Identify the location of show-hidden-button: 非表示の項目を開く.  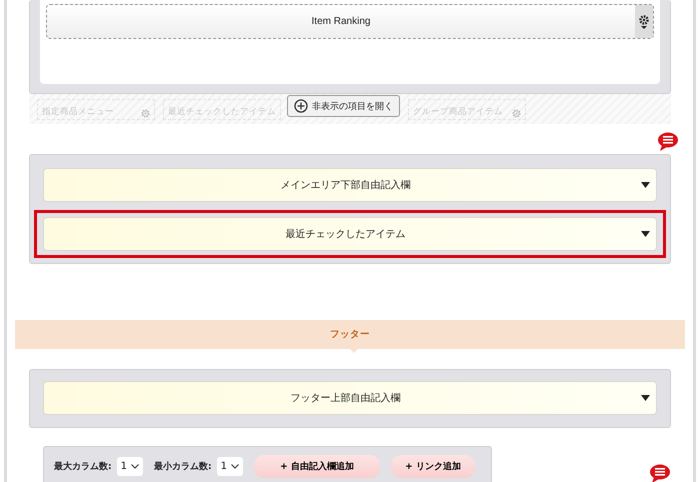
(343, 106).